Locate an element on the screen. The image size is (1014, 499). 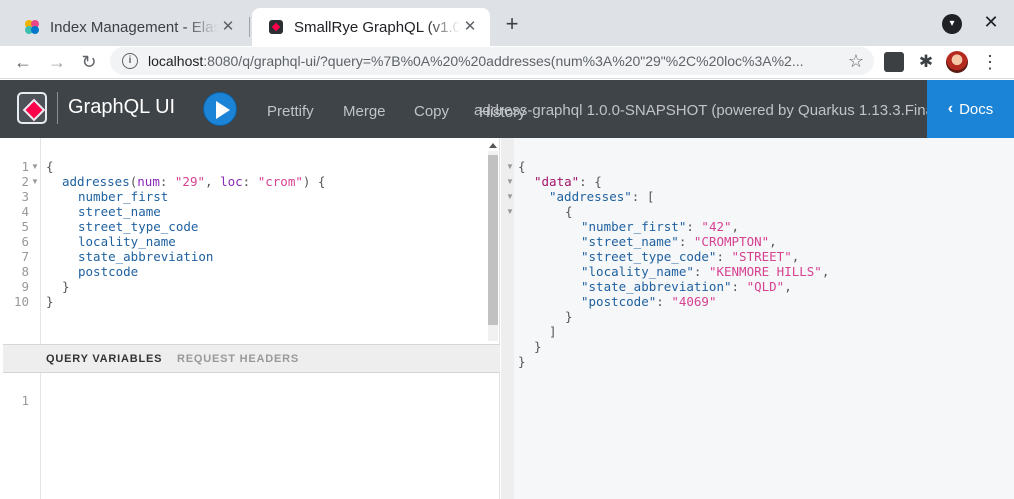
bookmark-star-icon: ☆ is located at coordinates (856, 61).